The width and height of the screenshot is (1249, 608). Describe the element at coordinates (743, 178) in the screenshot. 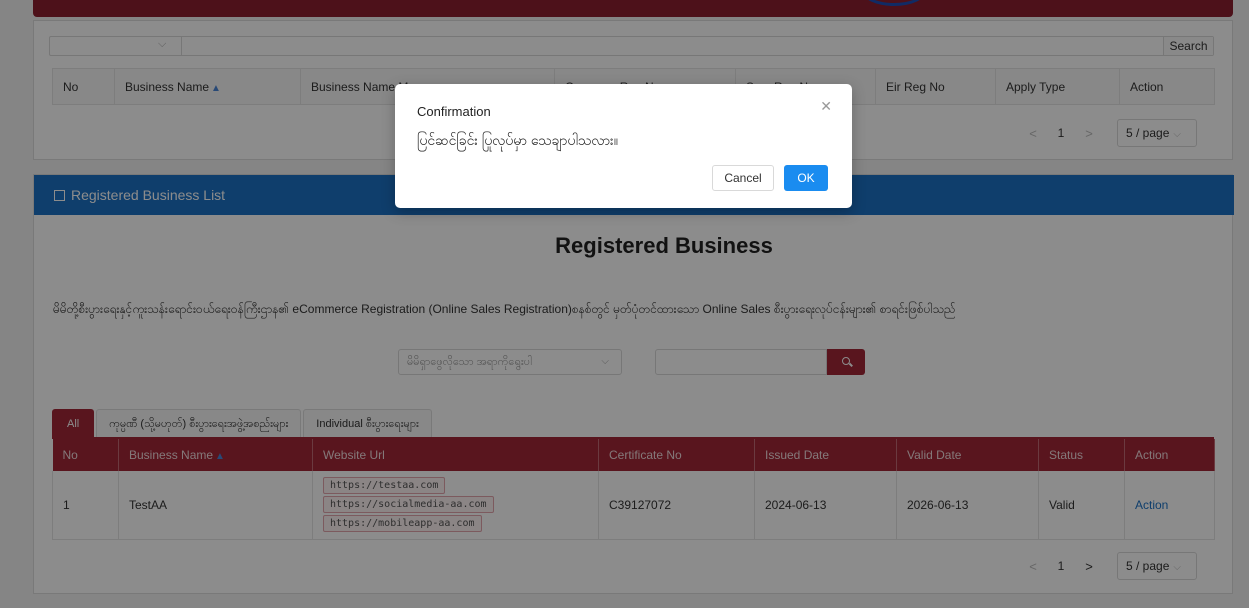

I see `cancel-button: Cancel` at that location.